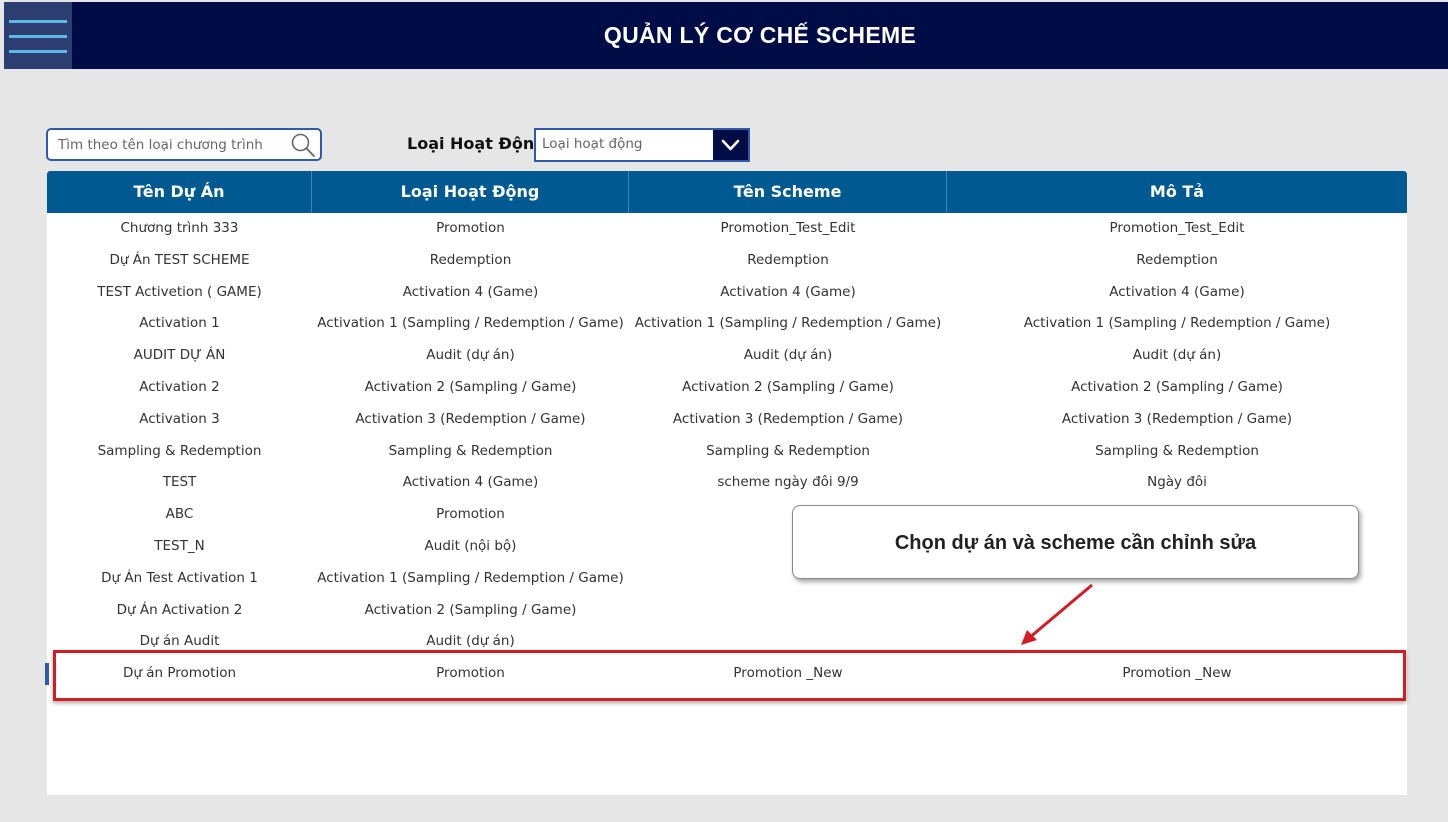  What do you see at coordinates (788, 387) in the screenshot?
I see `cell-scheme-name: Activation 2 (Sampling / Game)` at bounding box center [788, 387].